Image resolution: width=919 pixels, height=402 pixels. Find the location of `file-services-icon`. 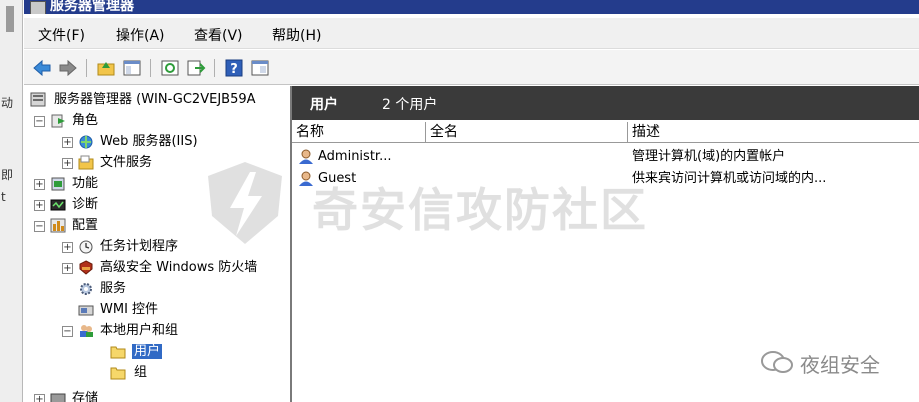

file-services-icon is located at coordinates (86, 162).